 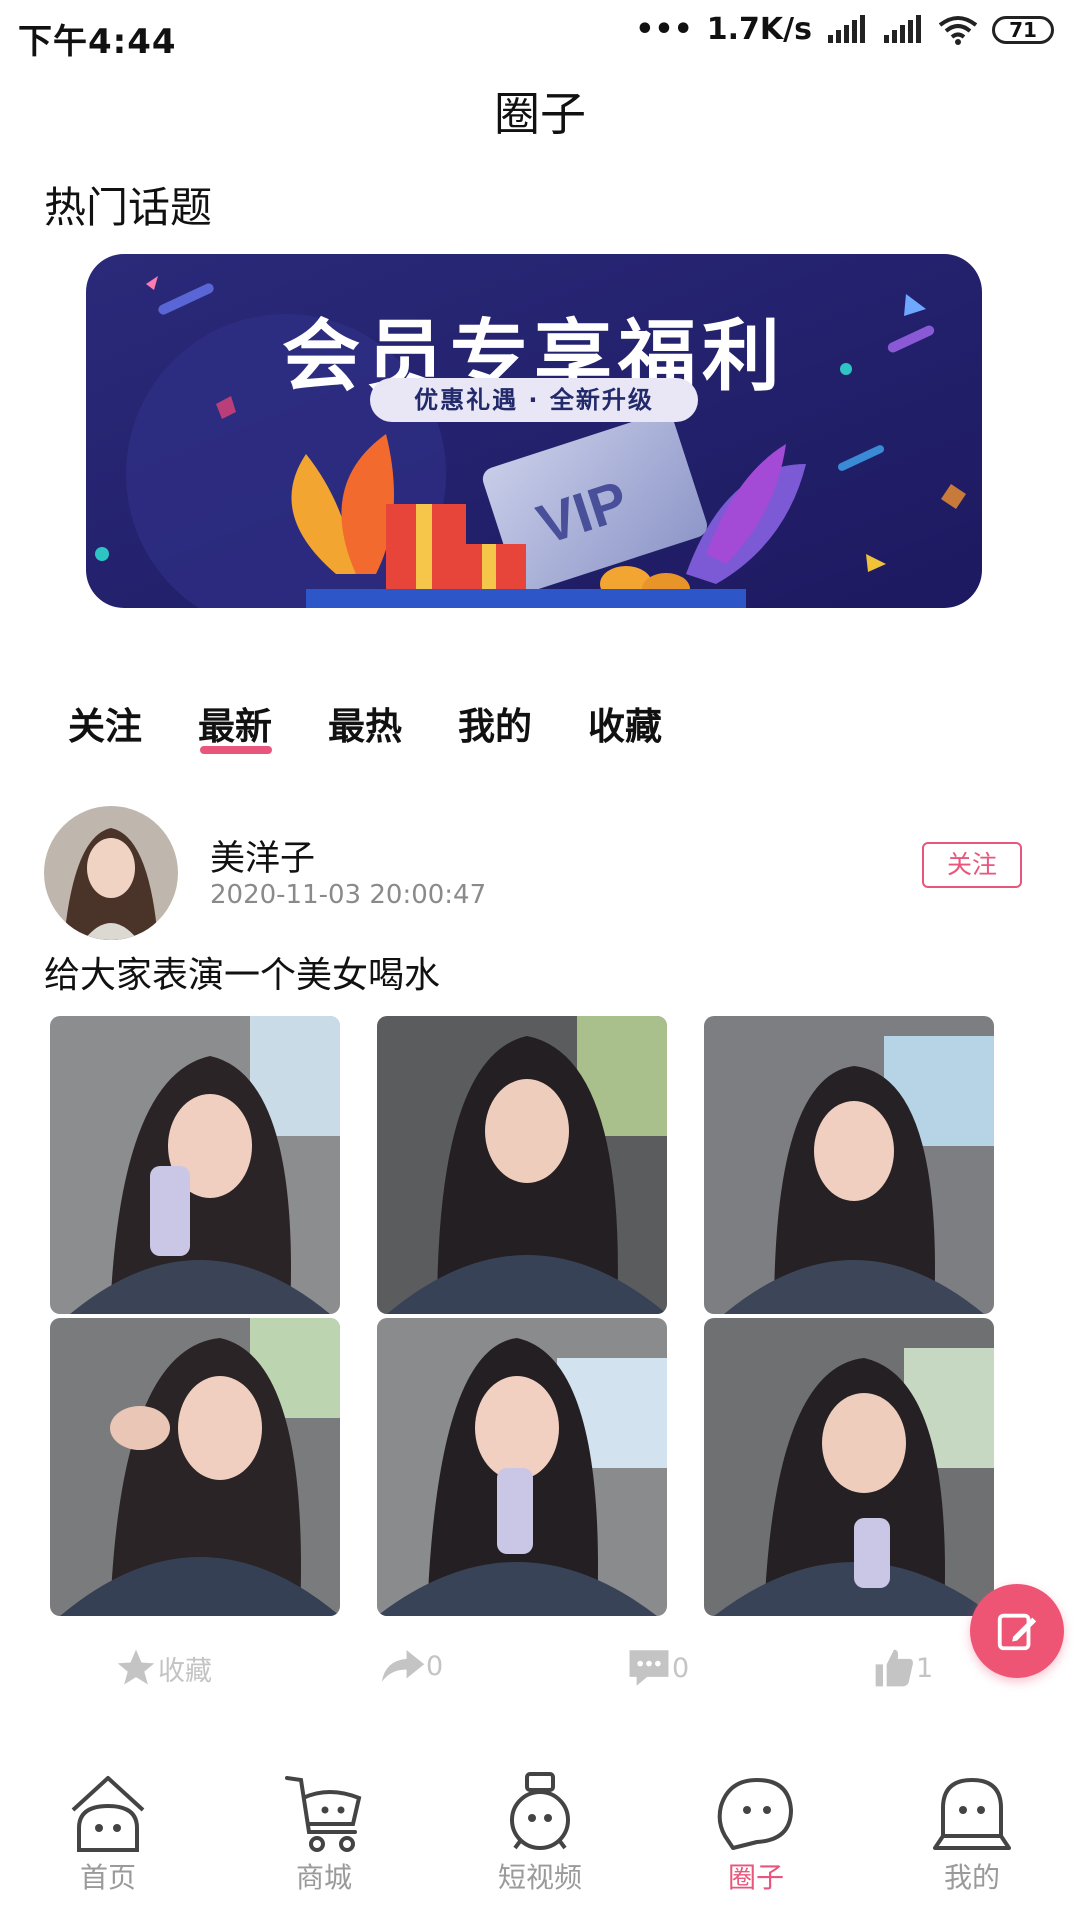 What do you see at coordinates (348, 895) in the screenshot?
I see `post-timestamp: 2020-11-03 20:00:47` at bounding box center [348, 895].